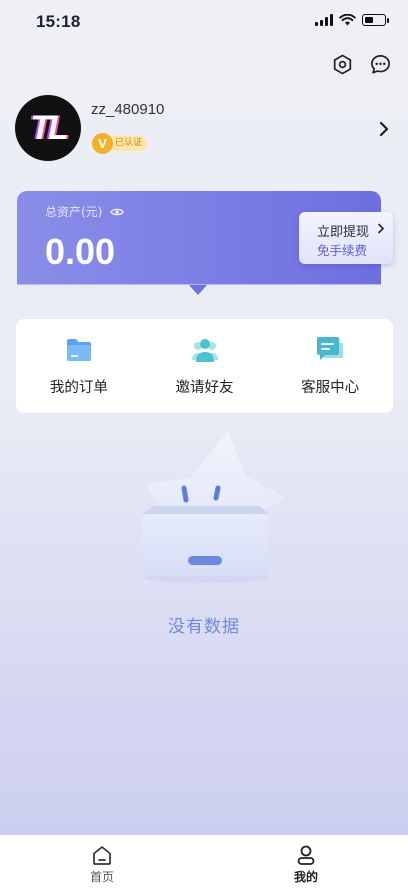  I want to click on chat-icon, so click(380, 64).